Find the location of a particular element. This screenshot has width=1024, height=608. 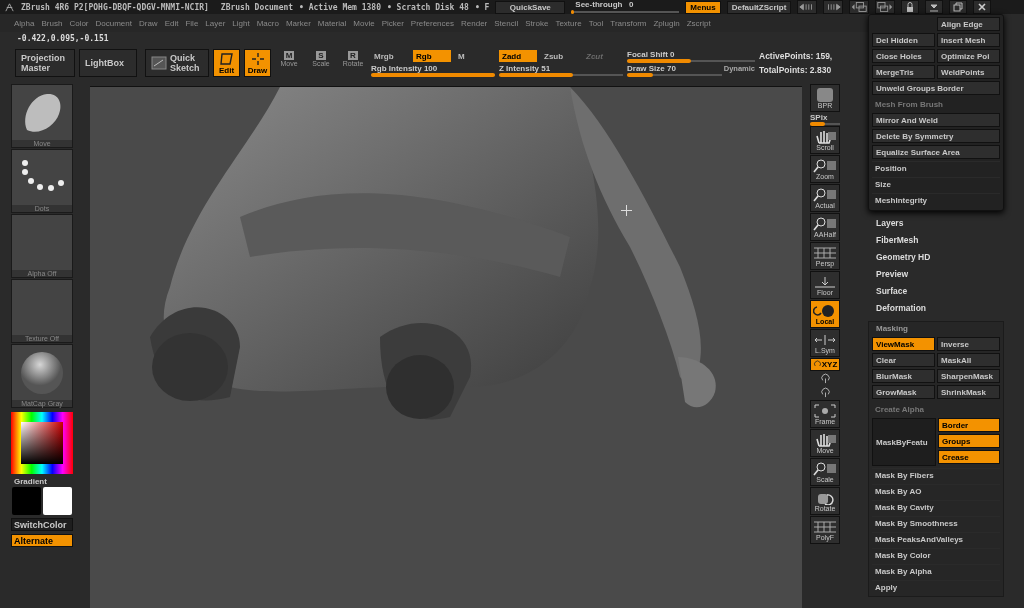

geometry-button: Delete By Symmetry is located at coordinates (936, 136).